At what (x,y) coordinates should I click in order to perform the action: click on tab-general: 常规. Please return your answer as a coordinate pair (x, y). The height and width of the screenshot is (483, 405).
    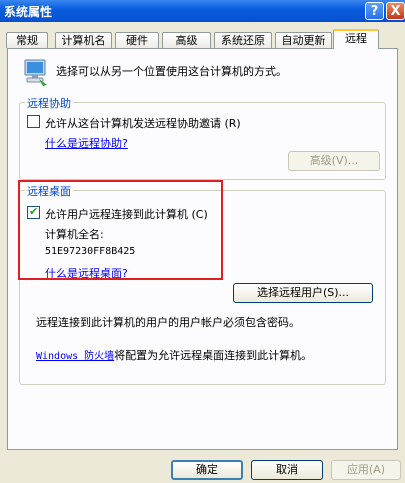
    Looking at the image, I should click on (27, 40).